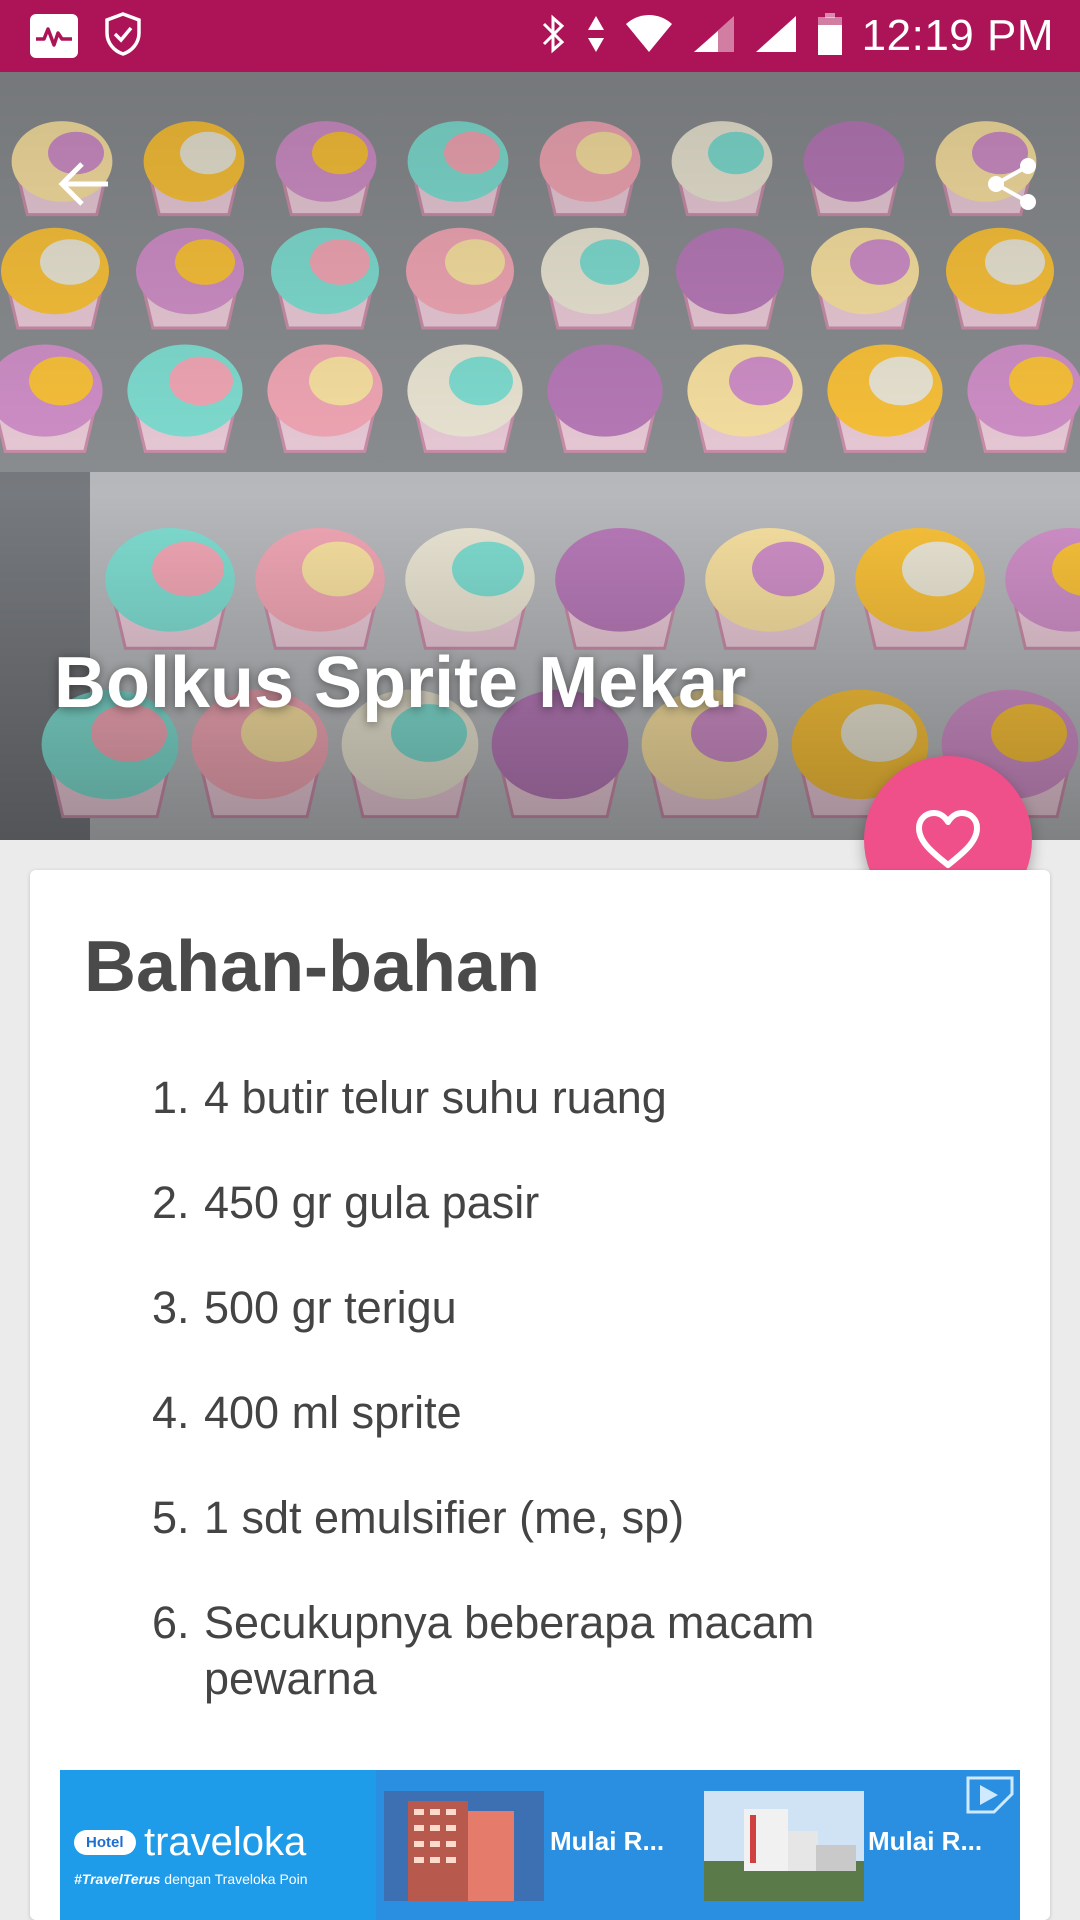  I want to click on ingredient-text: 450 gr gula pasir, so click(372, 1202).